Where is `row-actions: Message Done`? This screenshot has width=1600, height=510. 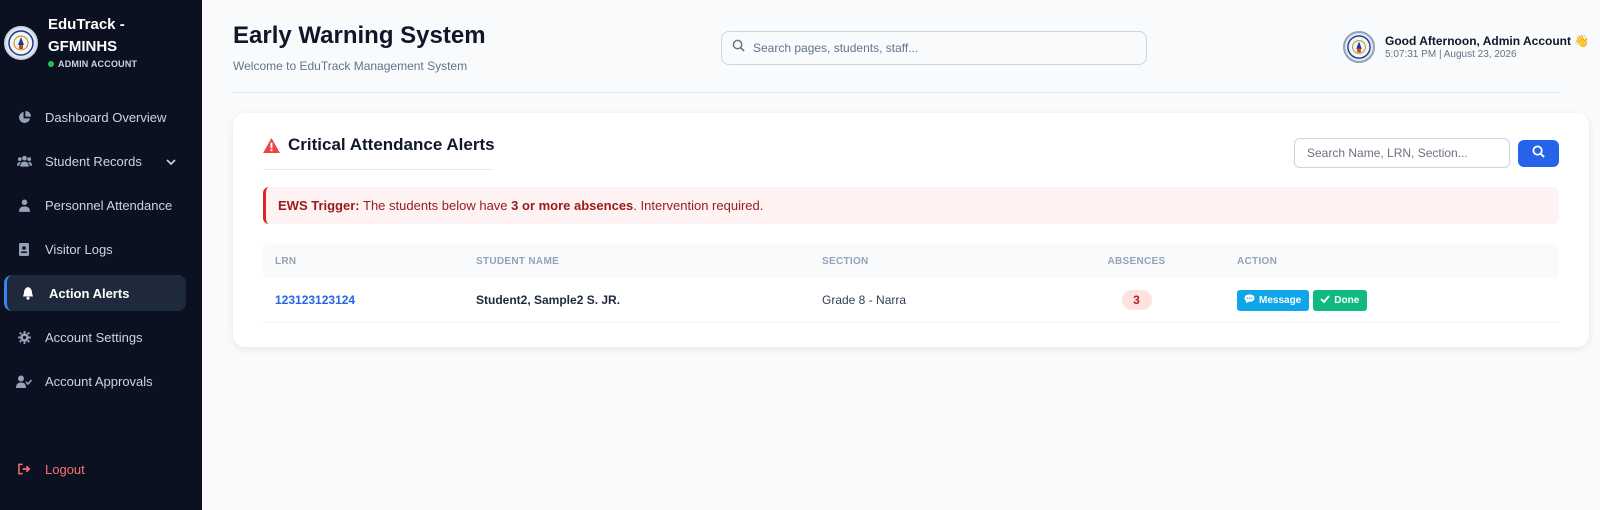
row-actions: Message Done is located at coordinates (1288, 300).